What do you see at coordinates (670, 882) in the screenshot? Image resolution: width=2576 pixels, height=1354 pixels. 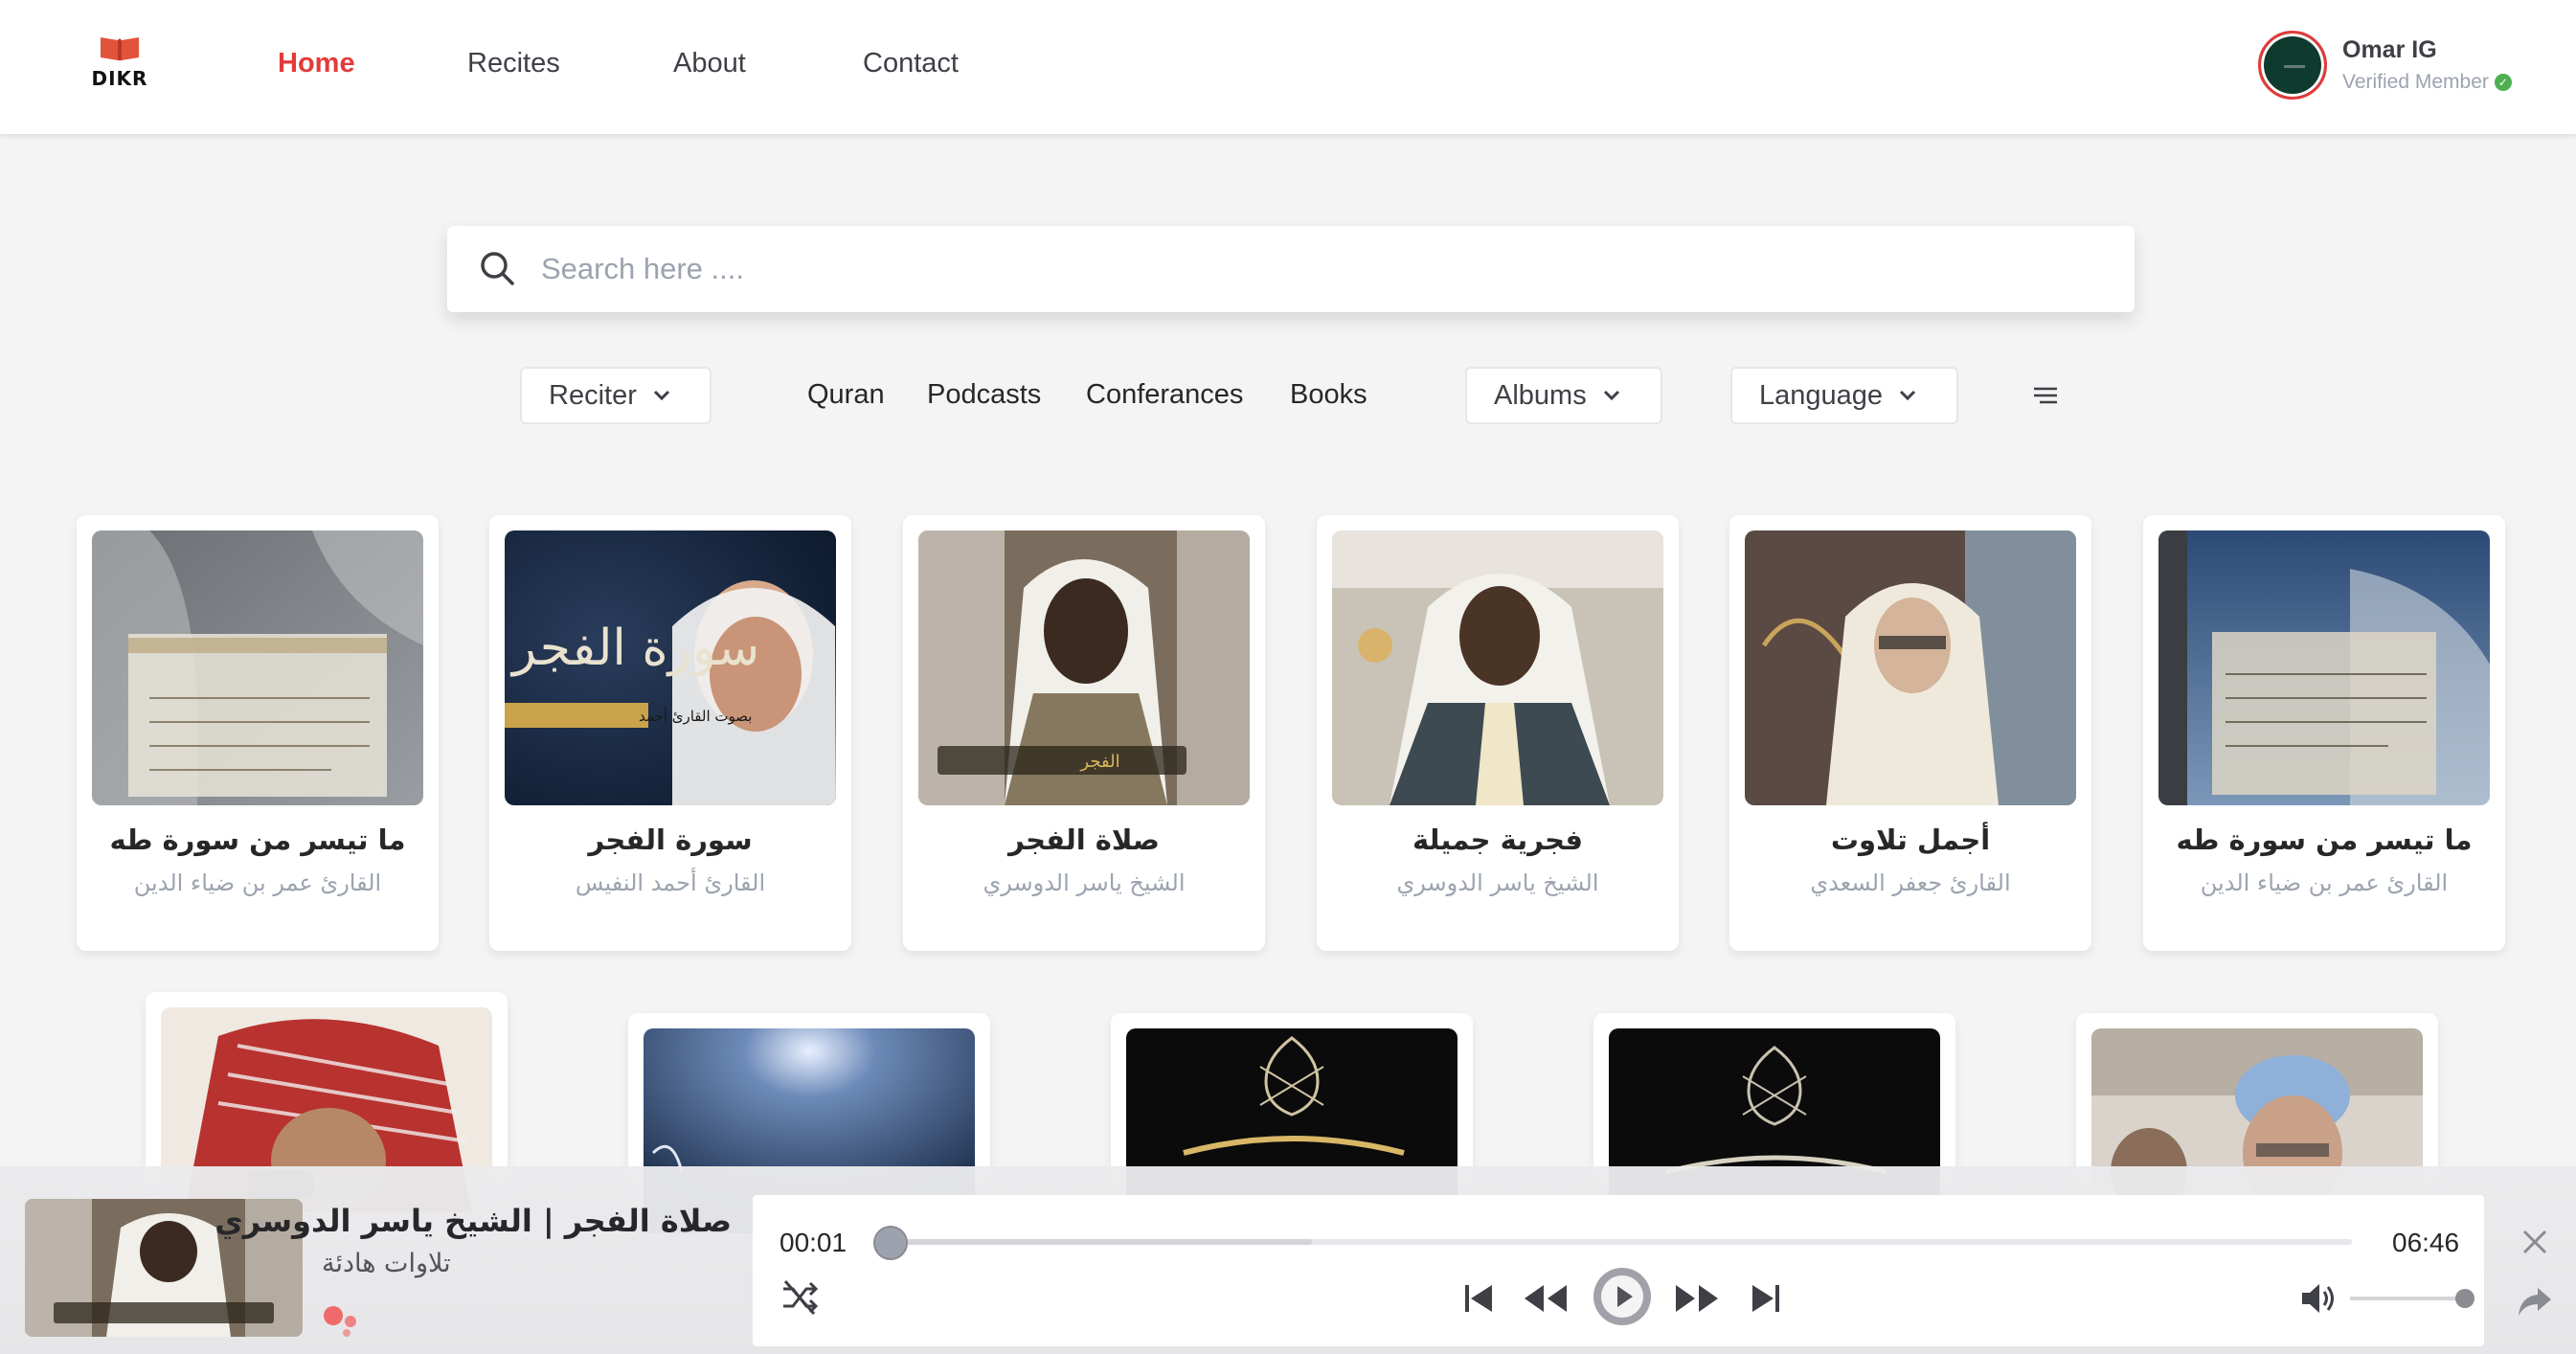 I see `card-reciter: القارئ أحمد النفيس` at bounding box center [670, 882].